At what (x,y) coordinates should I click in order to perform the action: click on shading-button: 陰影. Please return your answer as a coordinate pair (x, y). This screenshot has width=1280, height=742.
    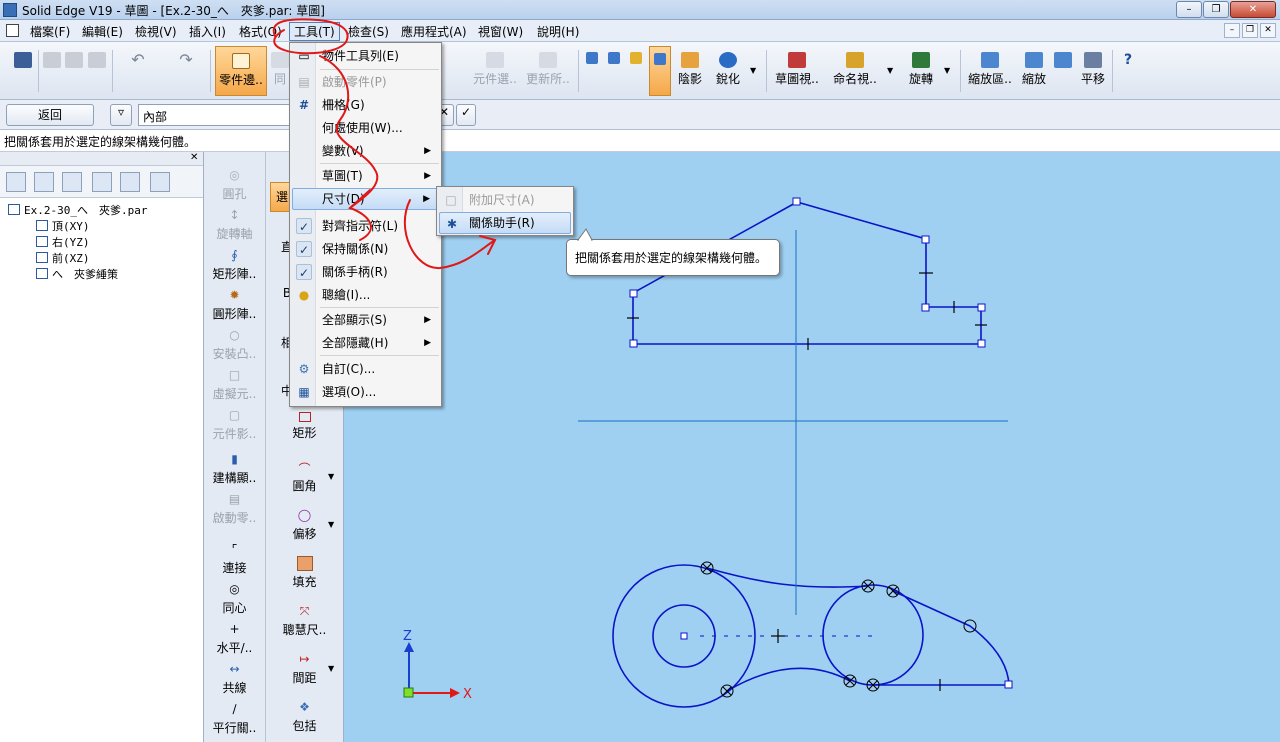
    Looking at the image, I should click on (690, 71).